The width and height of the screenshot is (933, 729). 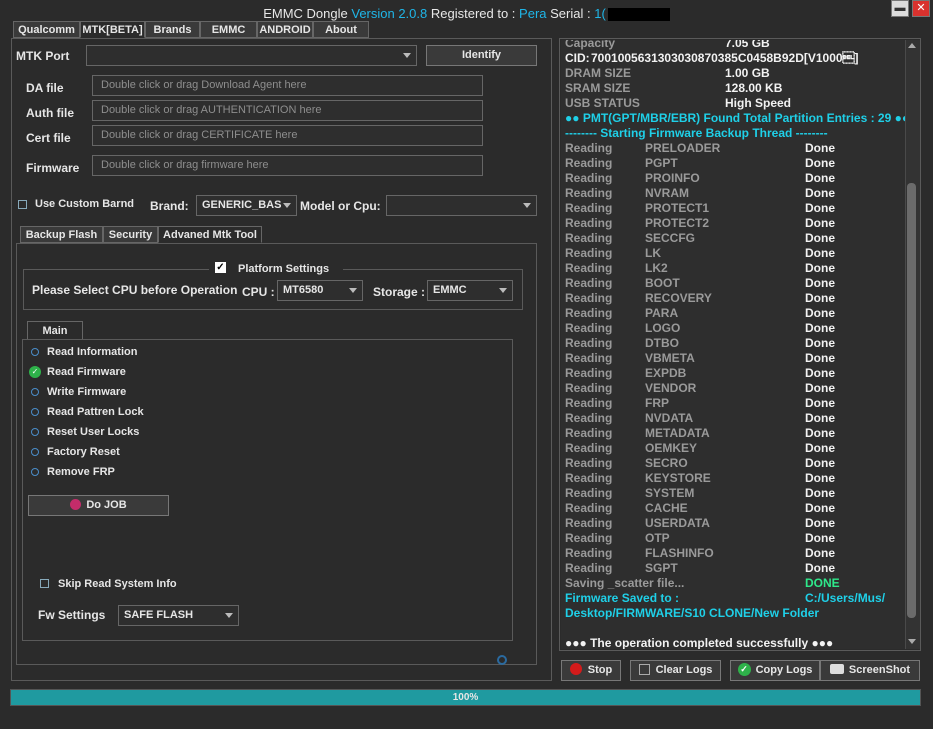 I want to click on brand-select: GENERIC_BAS, so click(x=246, y=205).